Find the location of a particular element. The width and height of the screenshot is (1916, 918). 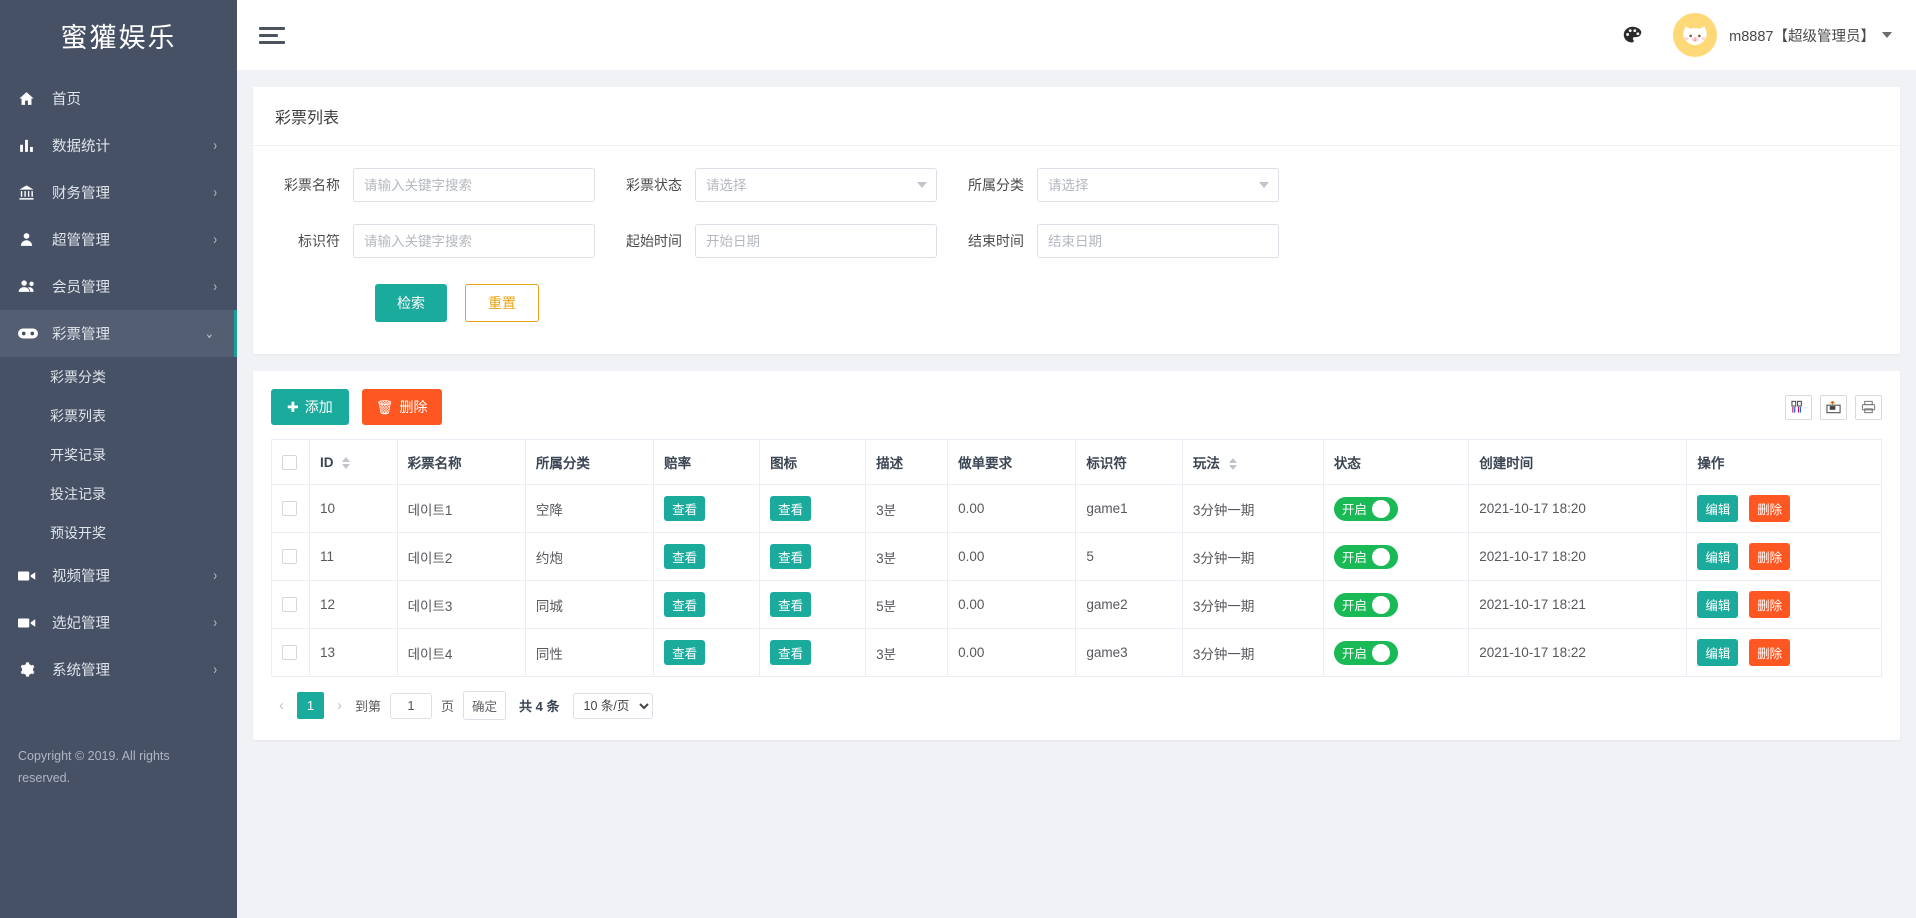

sidebar-item-video: 视频管理 › is located at coordinates (118, 575).